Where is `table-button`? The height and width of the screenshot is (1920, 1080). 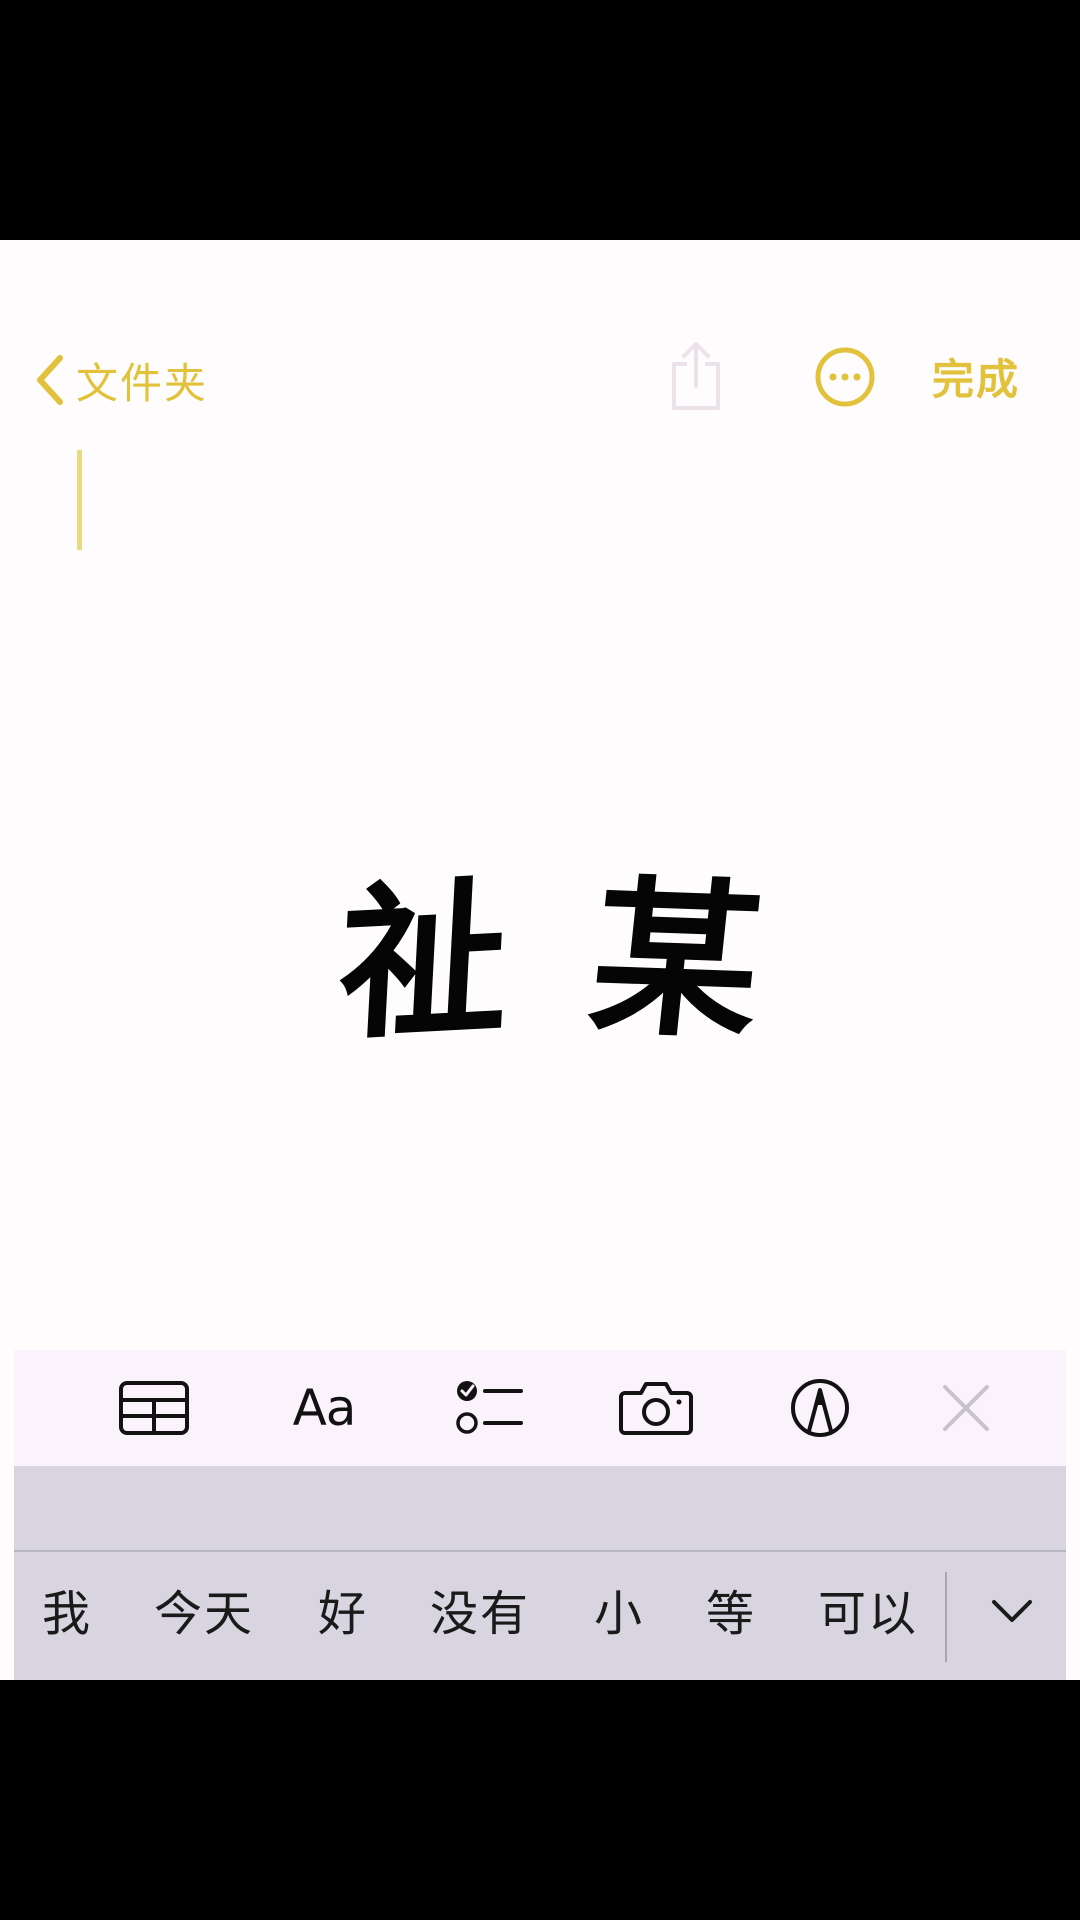
table-button is located at coordinates (154, 1408).